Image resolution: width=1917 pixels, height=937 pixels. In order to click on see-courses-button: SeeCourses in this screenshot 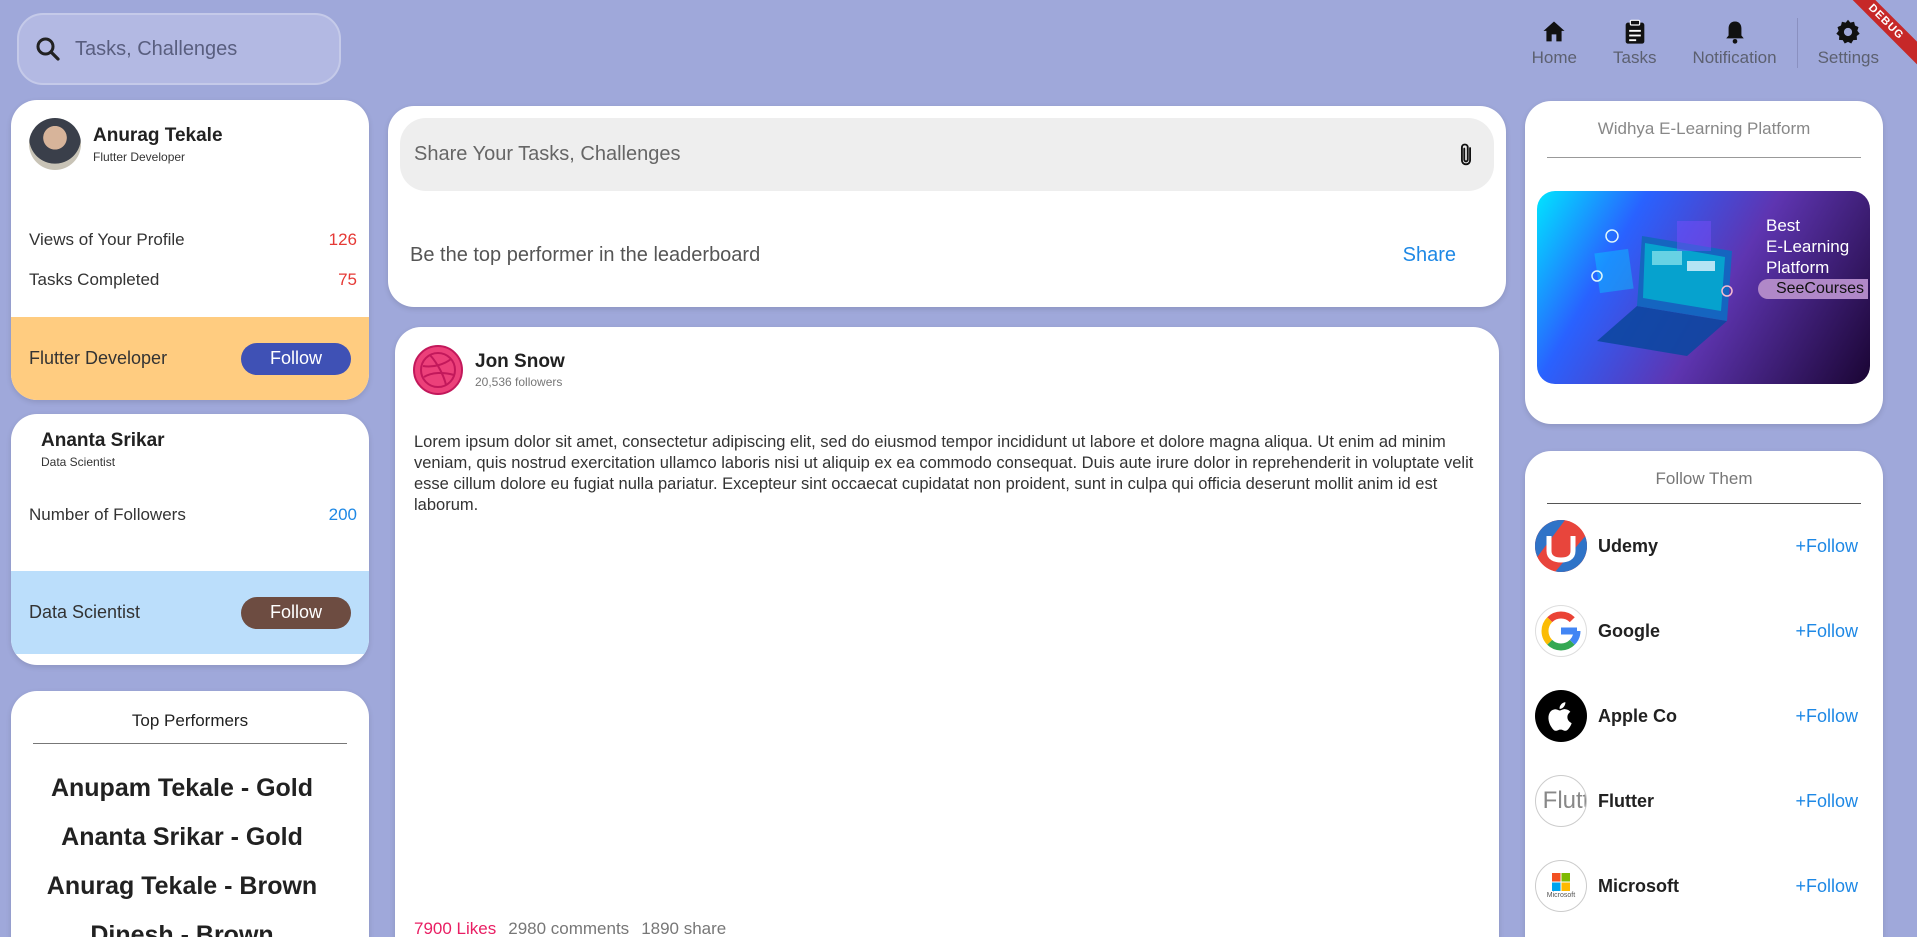, I will do `click(1812, 289)`.